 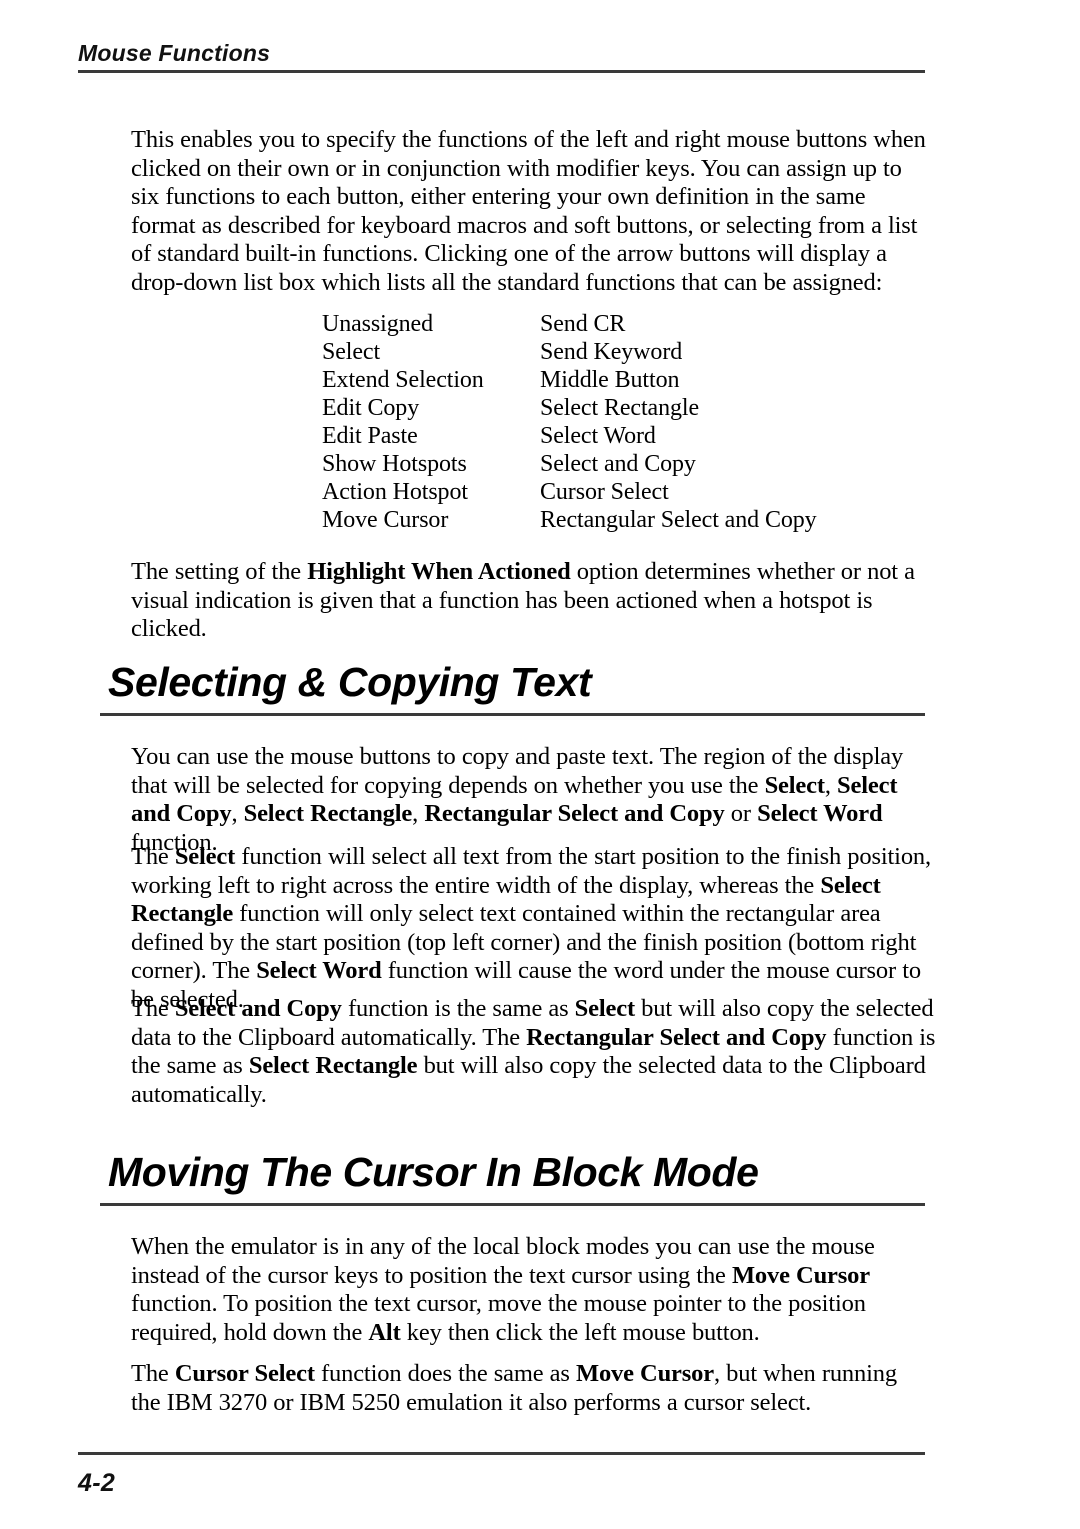 What do you see at coordinates (385, 520) in the screenshot?
I see `function-name-left: Move Cursor` at bounding box center [385, 520].